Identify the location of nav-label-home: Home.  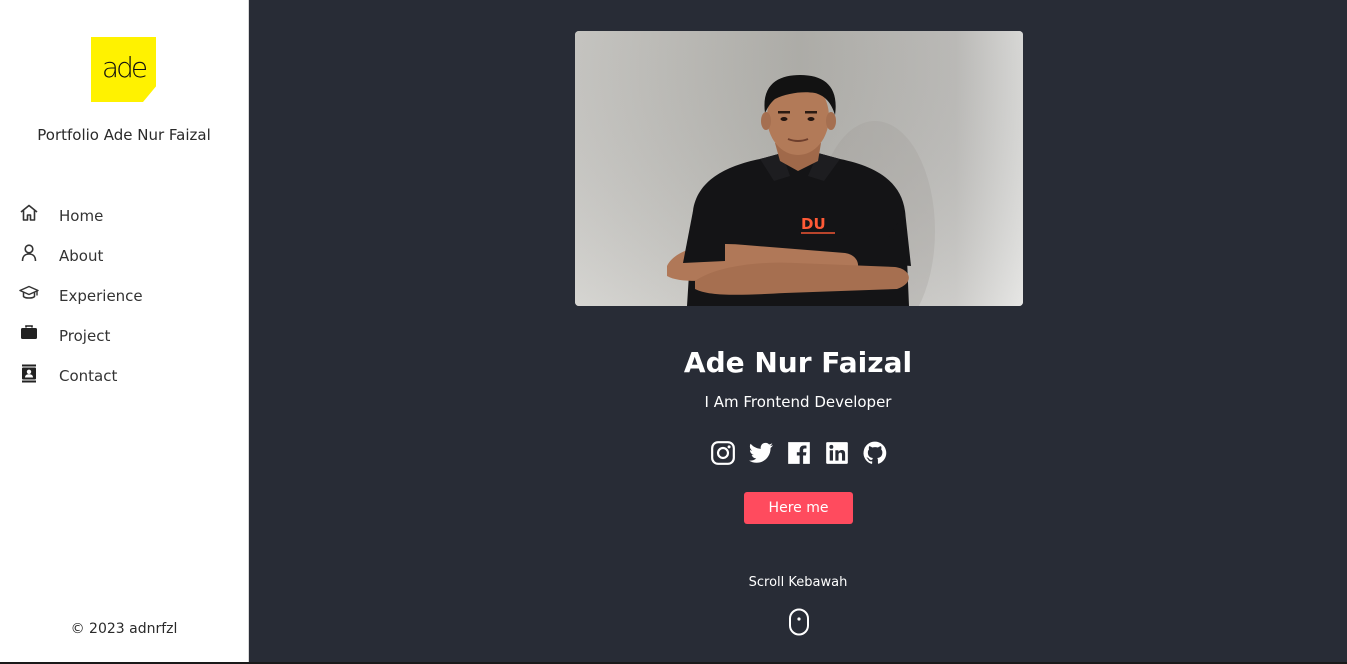
(81, 216).